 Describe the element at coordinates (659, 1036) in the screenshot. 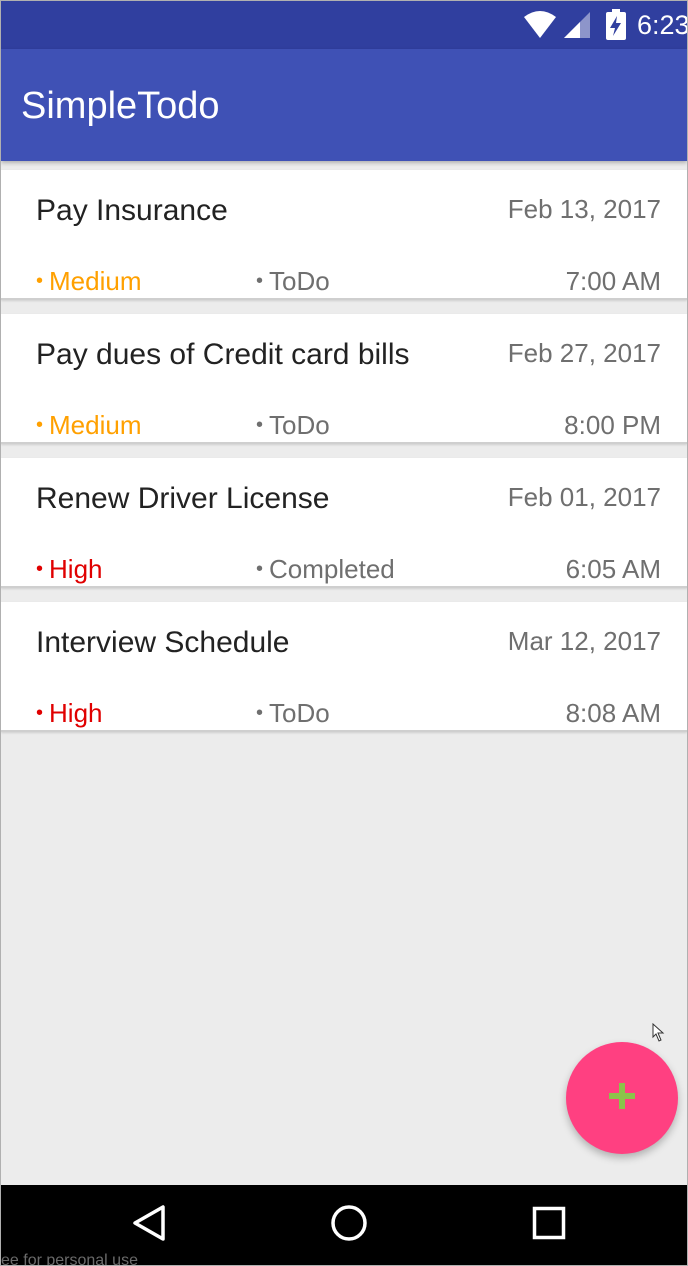

I see `cursor-icon` at that location.